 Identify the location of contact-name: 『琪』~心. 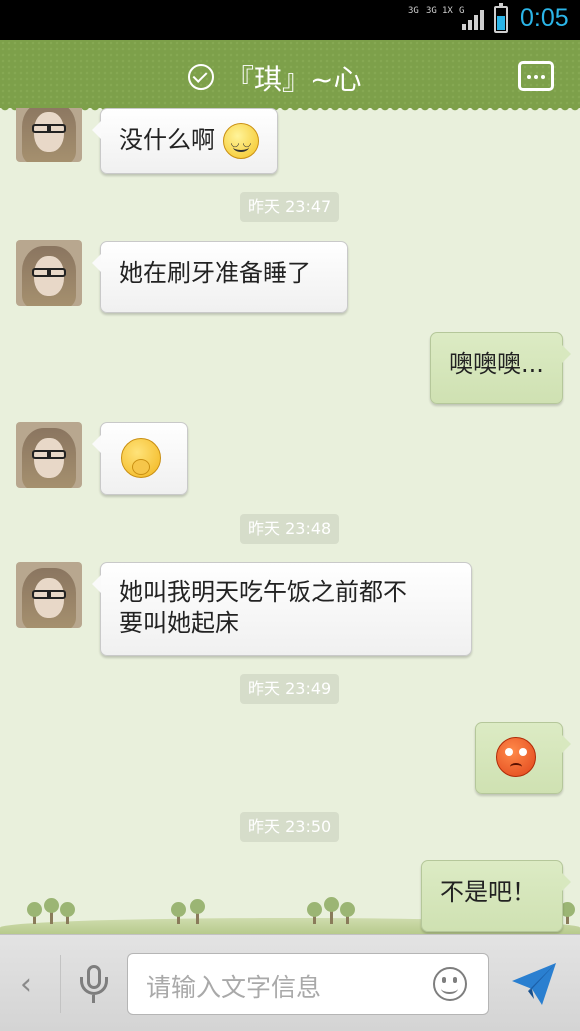
(293, 78).